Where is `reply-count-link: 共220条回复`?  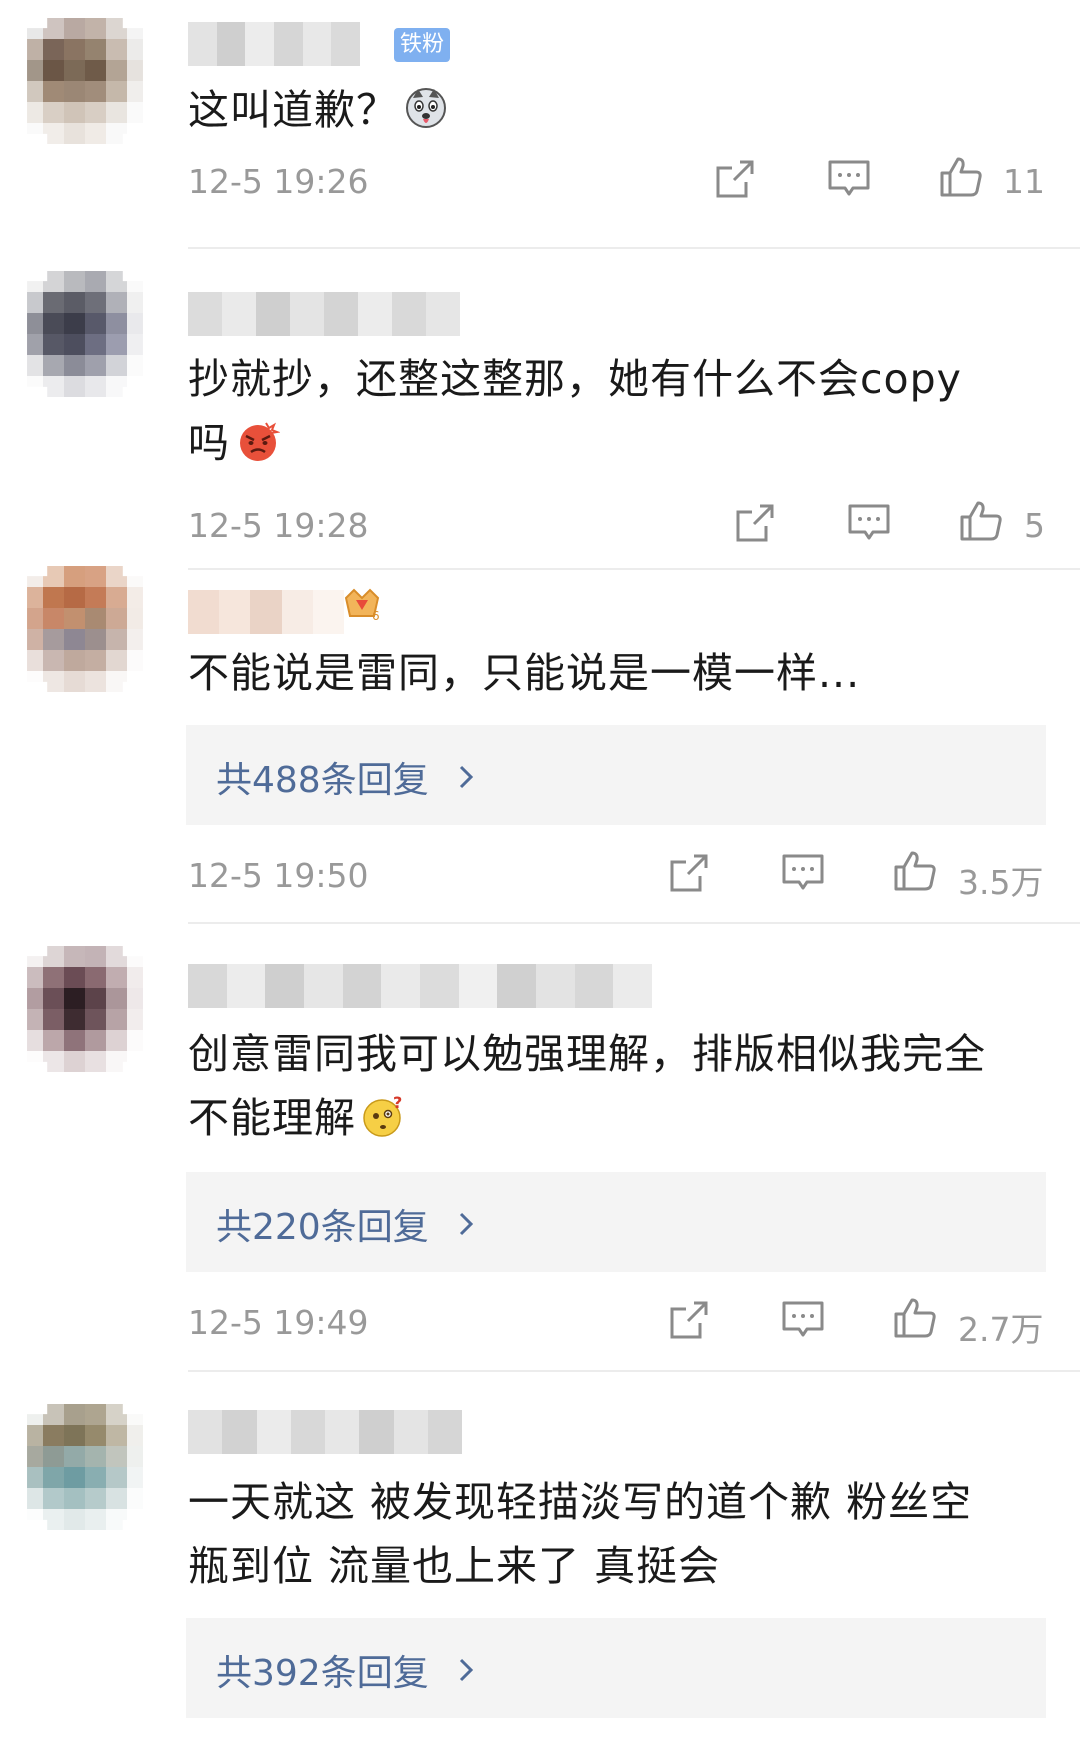
reply-count-link: 共220条回复 is located at coordinates (322, 1224).